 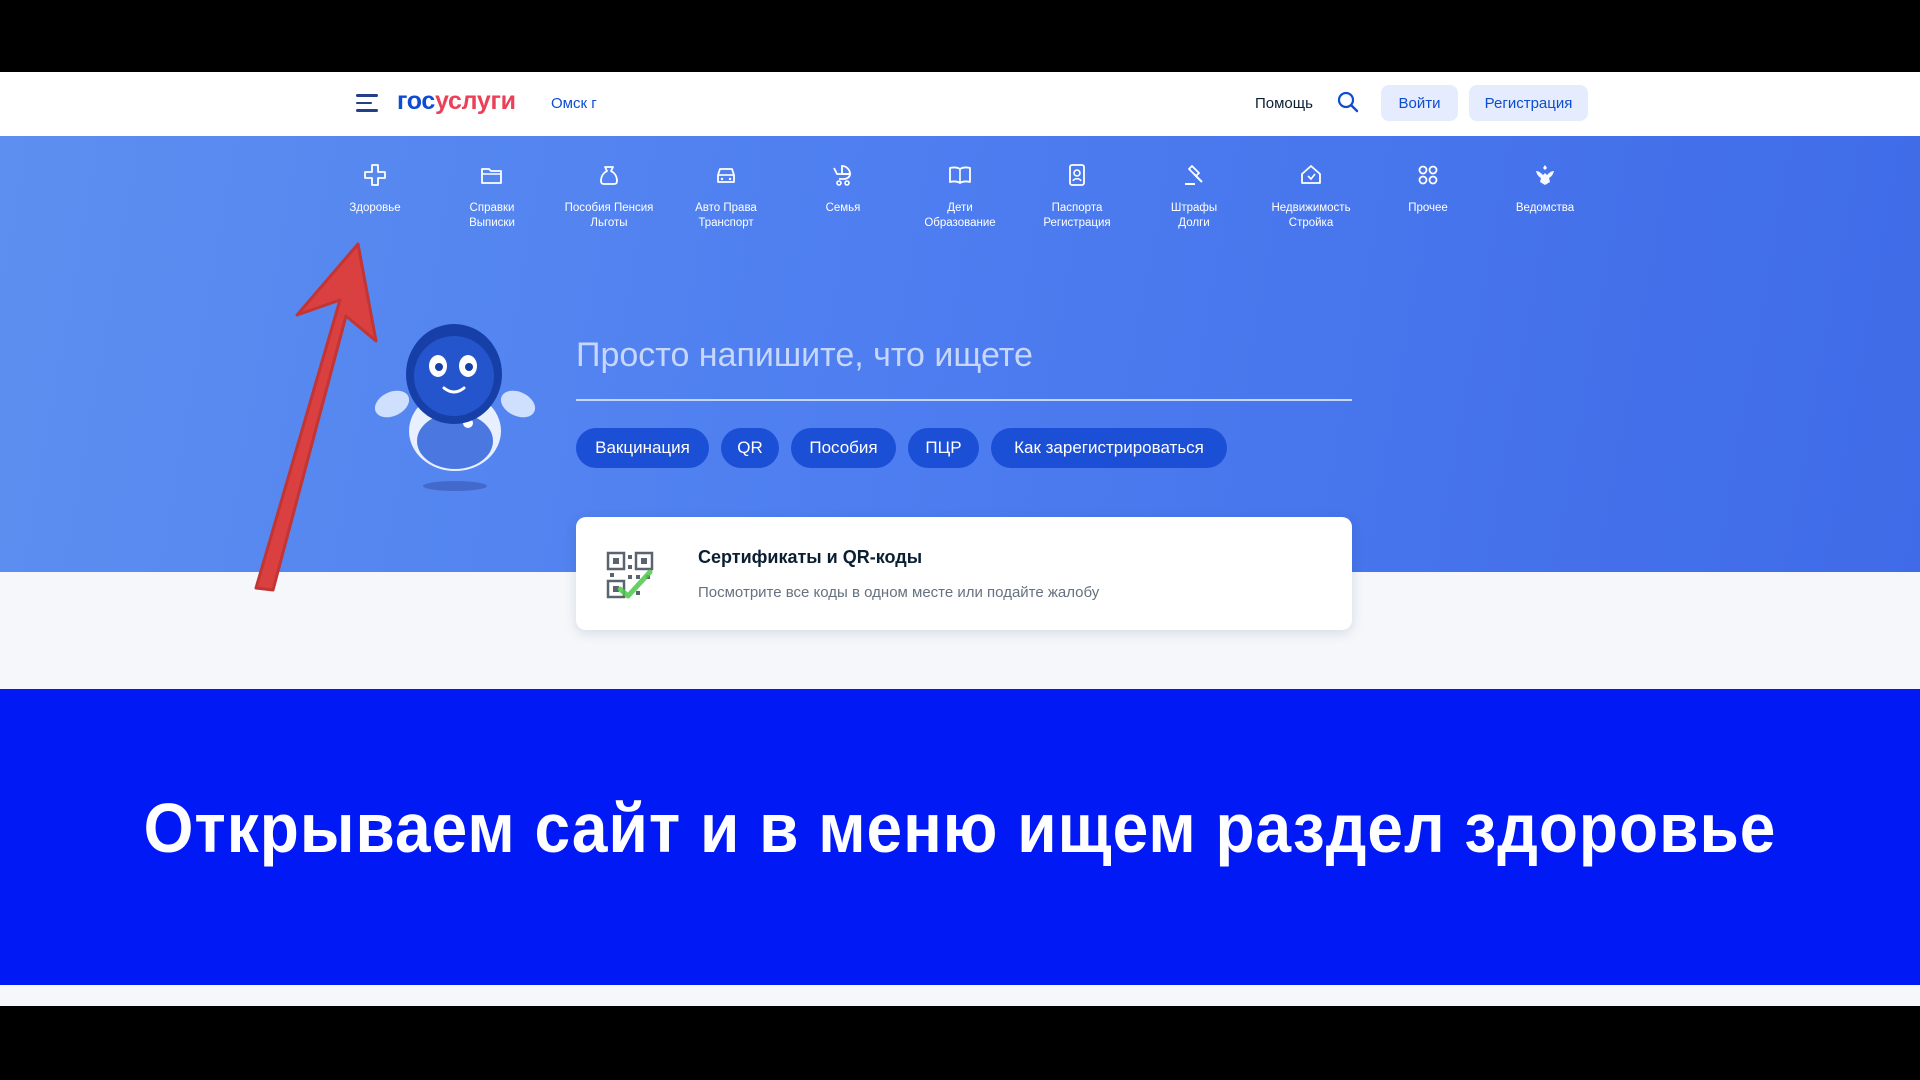 What do you see at coordinates (726, 215) in the screenshot?
I see `category-label: Авто Права Транспорт` at bounding box center [726, 215].